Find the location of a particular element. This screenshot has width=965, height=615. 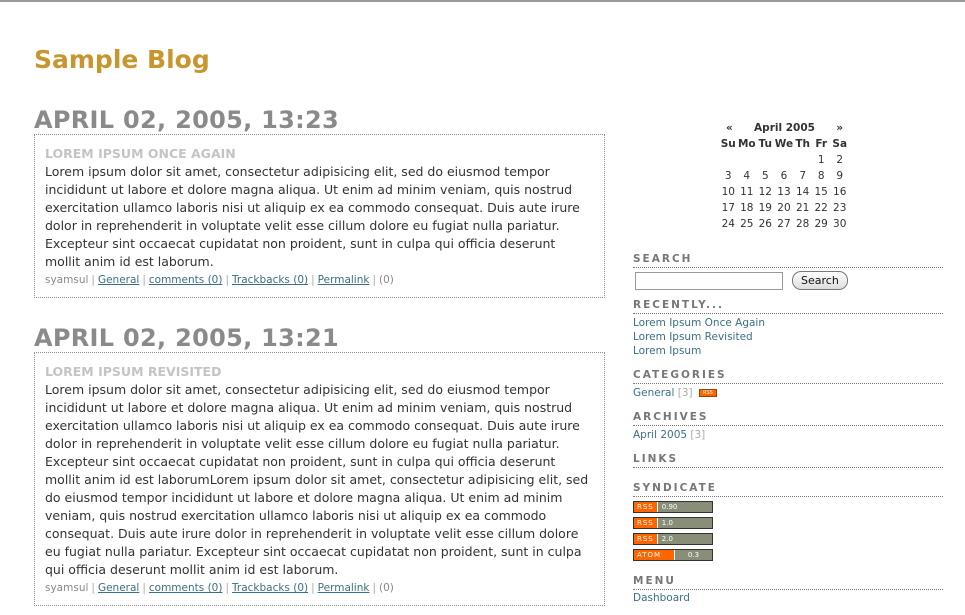

calendar-day: 20 is located at coordinates (784, 208).